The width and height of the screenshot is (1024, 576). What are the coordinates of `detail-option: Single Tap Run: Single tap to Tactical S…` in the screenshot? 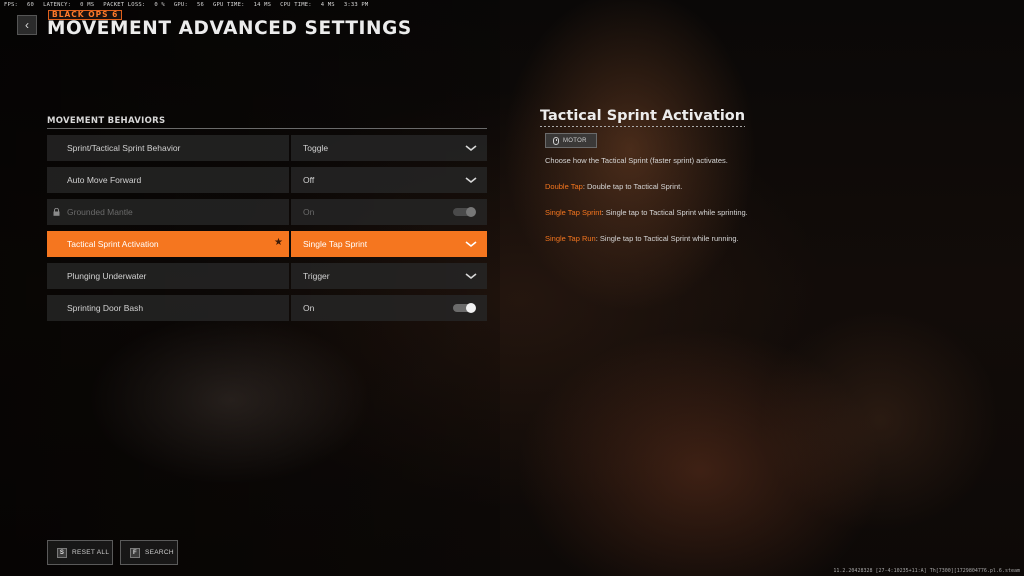 It's located at (642, 238).